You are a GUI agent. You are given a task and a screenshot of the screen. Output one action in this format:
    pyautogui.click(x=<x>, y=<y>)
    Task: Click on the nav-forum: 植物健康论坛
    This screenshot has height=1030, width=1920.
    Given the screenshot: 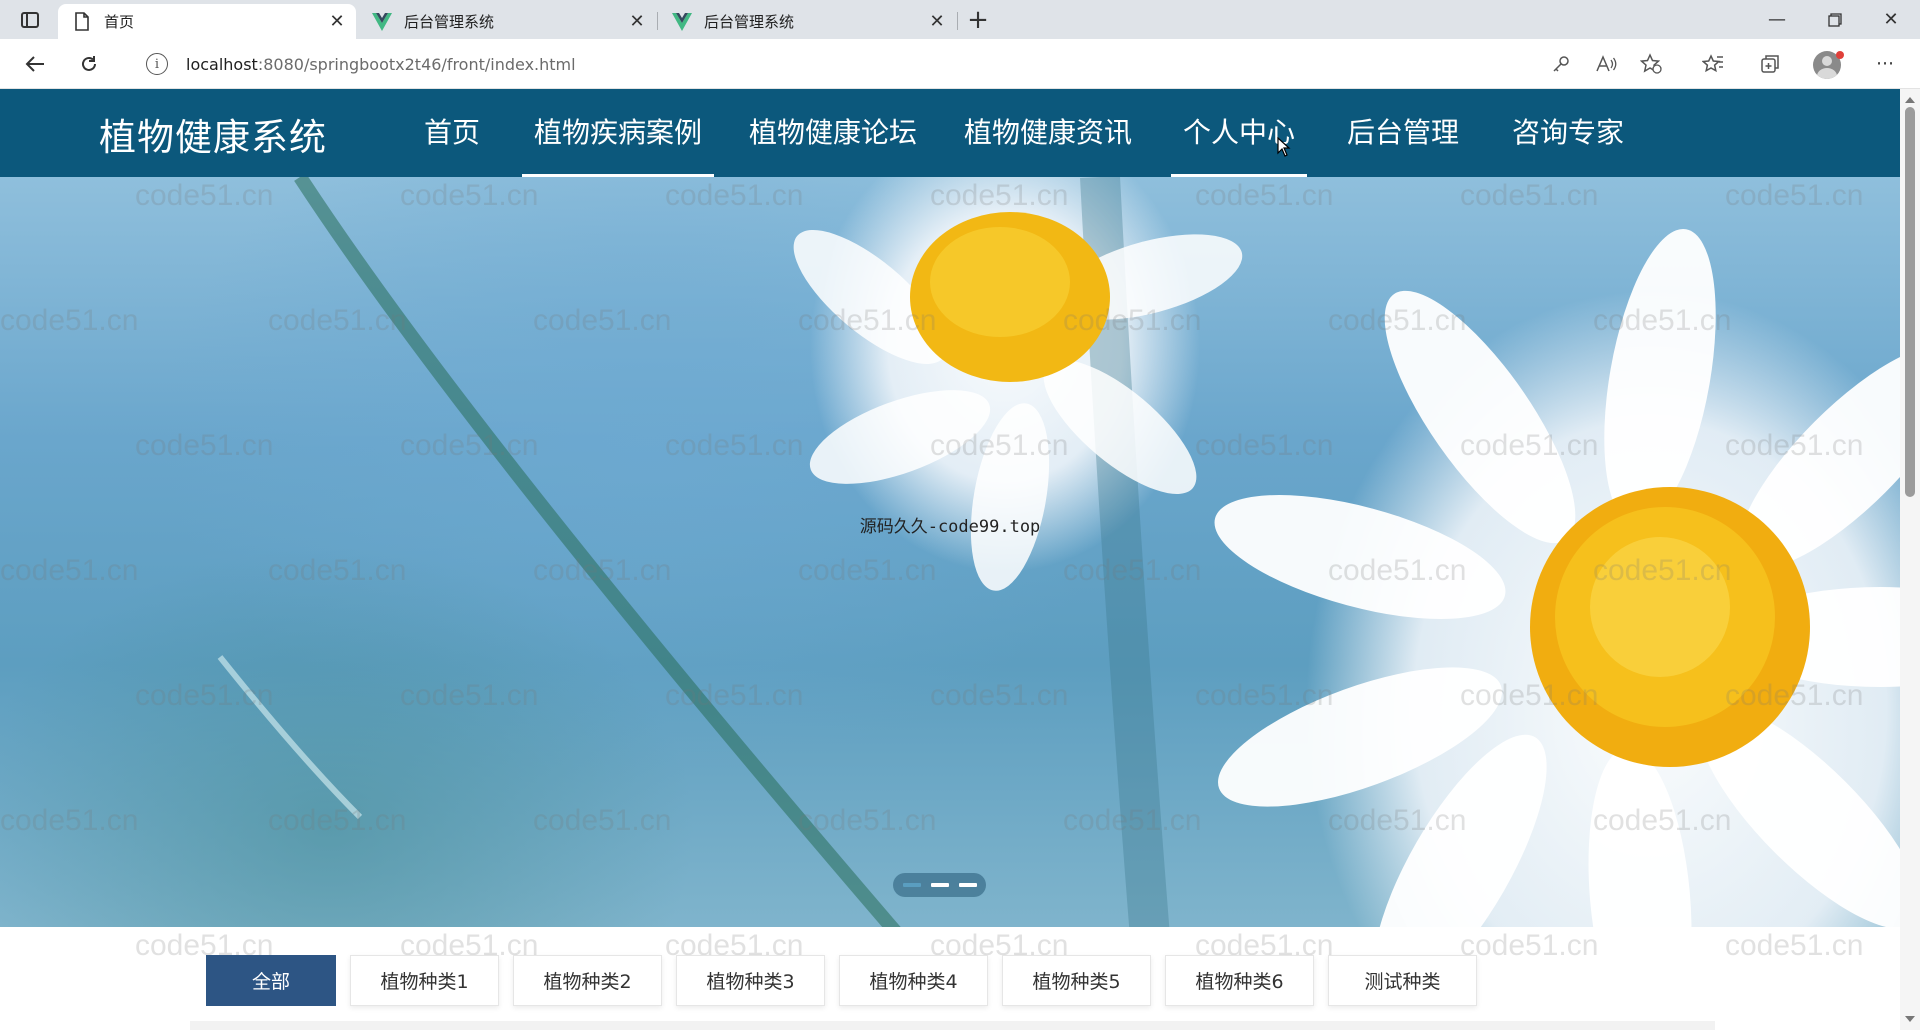 What is the action you would take?
    pyautogui.click(x=833, y=144)
    